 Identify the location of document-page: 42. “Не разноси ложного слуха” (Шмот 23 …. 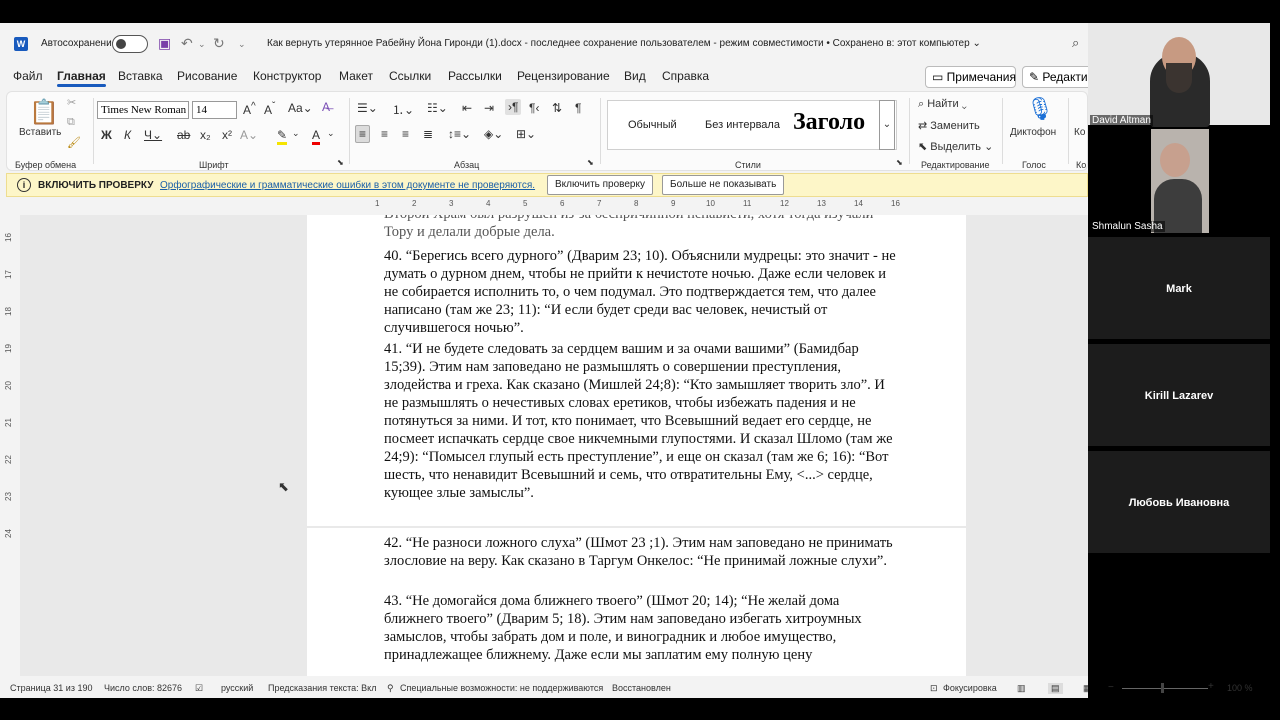
(636, 602).